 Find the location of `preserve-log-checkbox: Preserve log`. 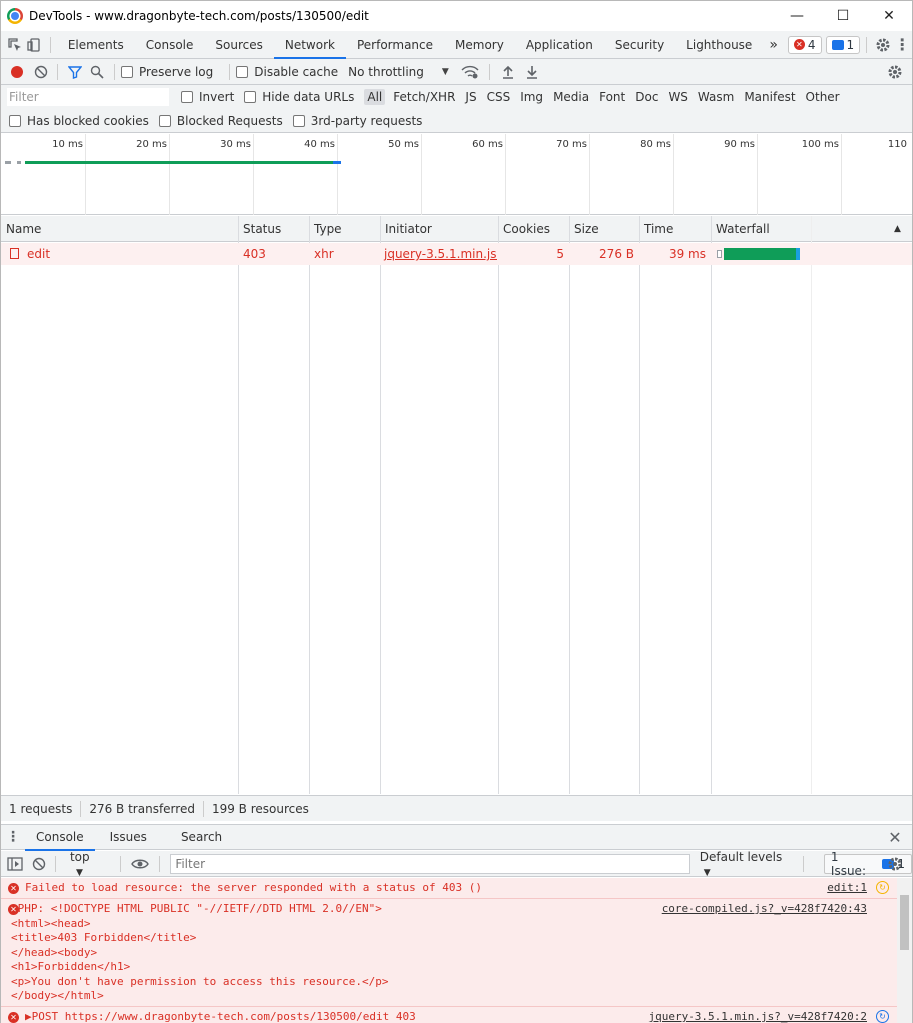

preserve-log-checkbox: Preserve log is located at coordinates (167, 72).